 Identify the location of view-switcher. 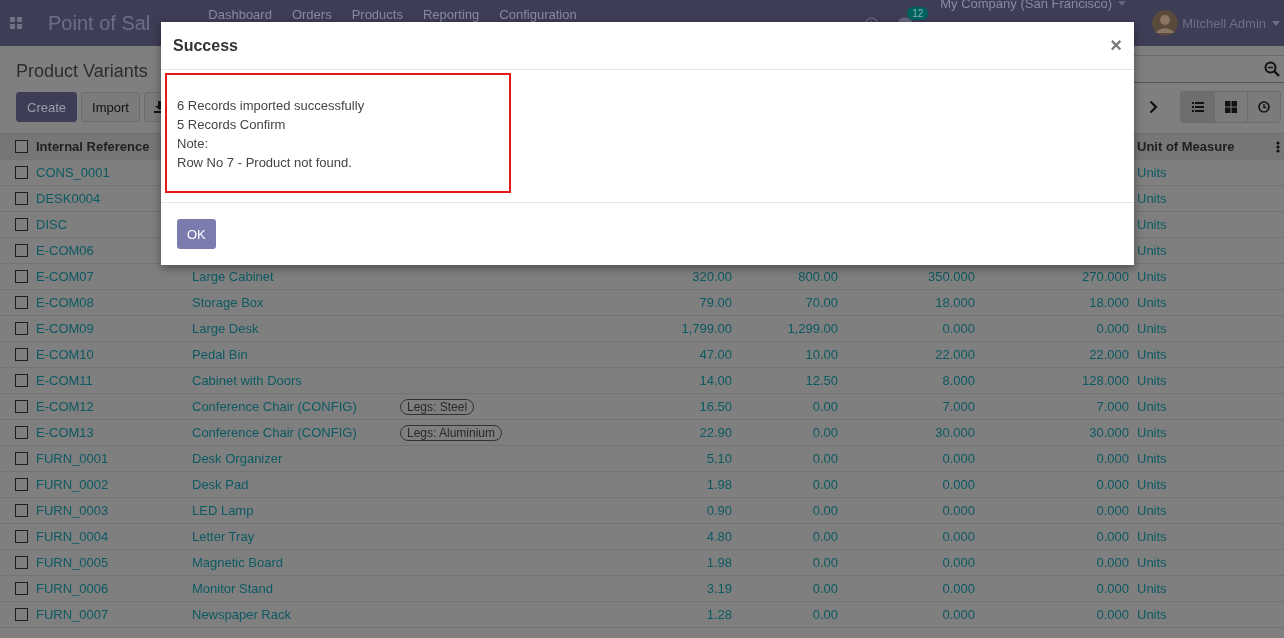
(1230, 107).